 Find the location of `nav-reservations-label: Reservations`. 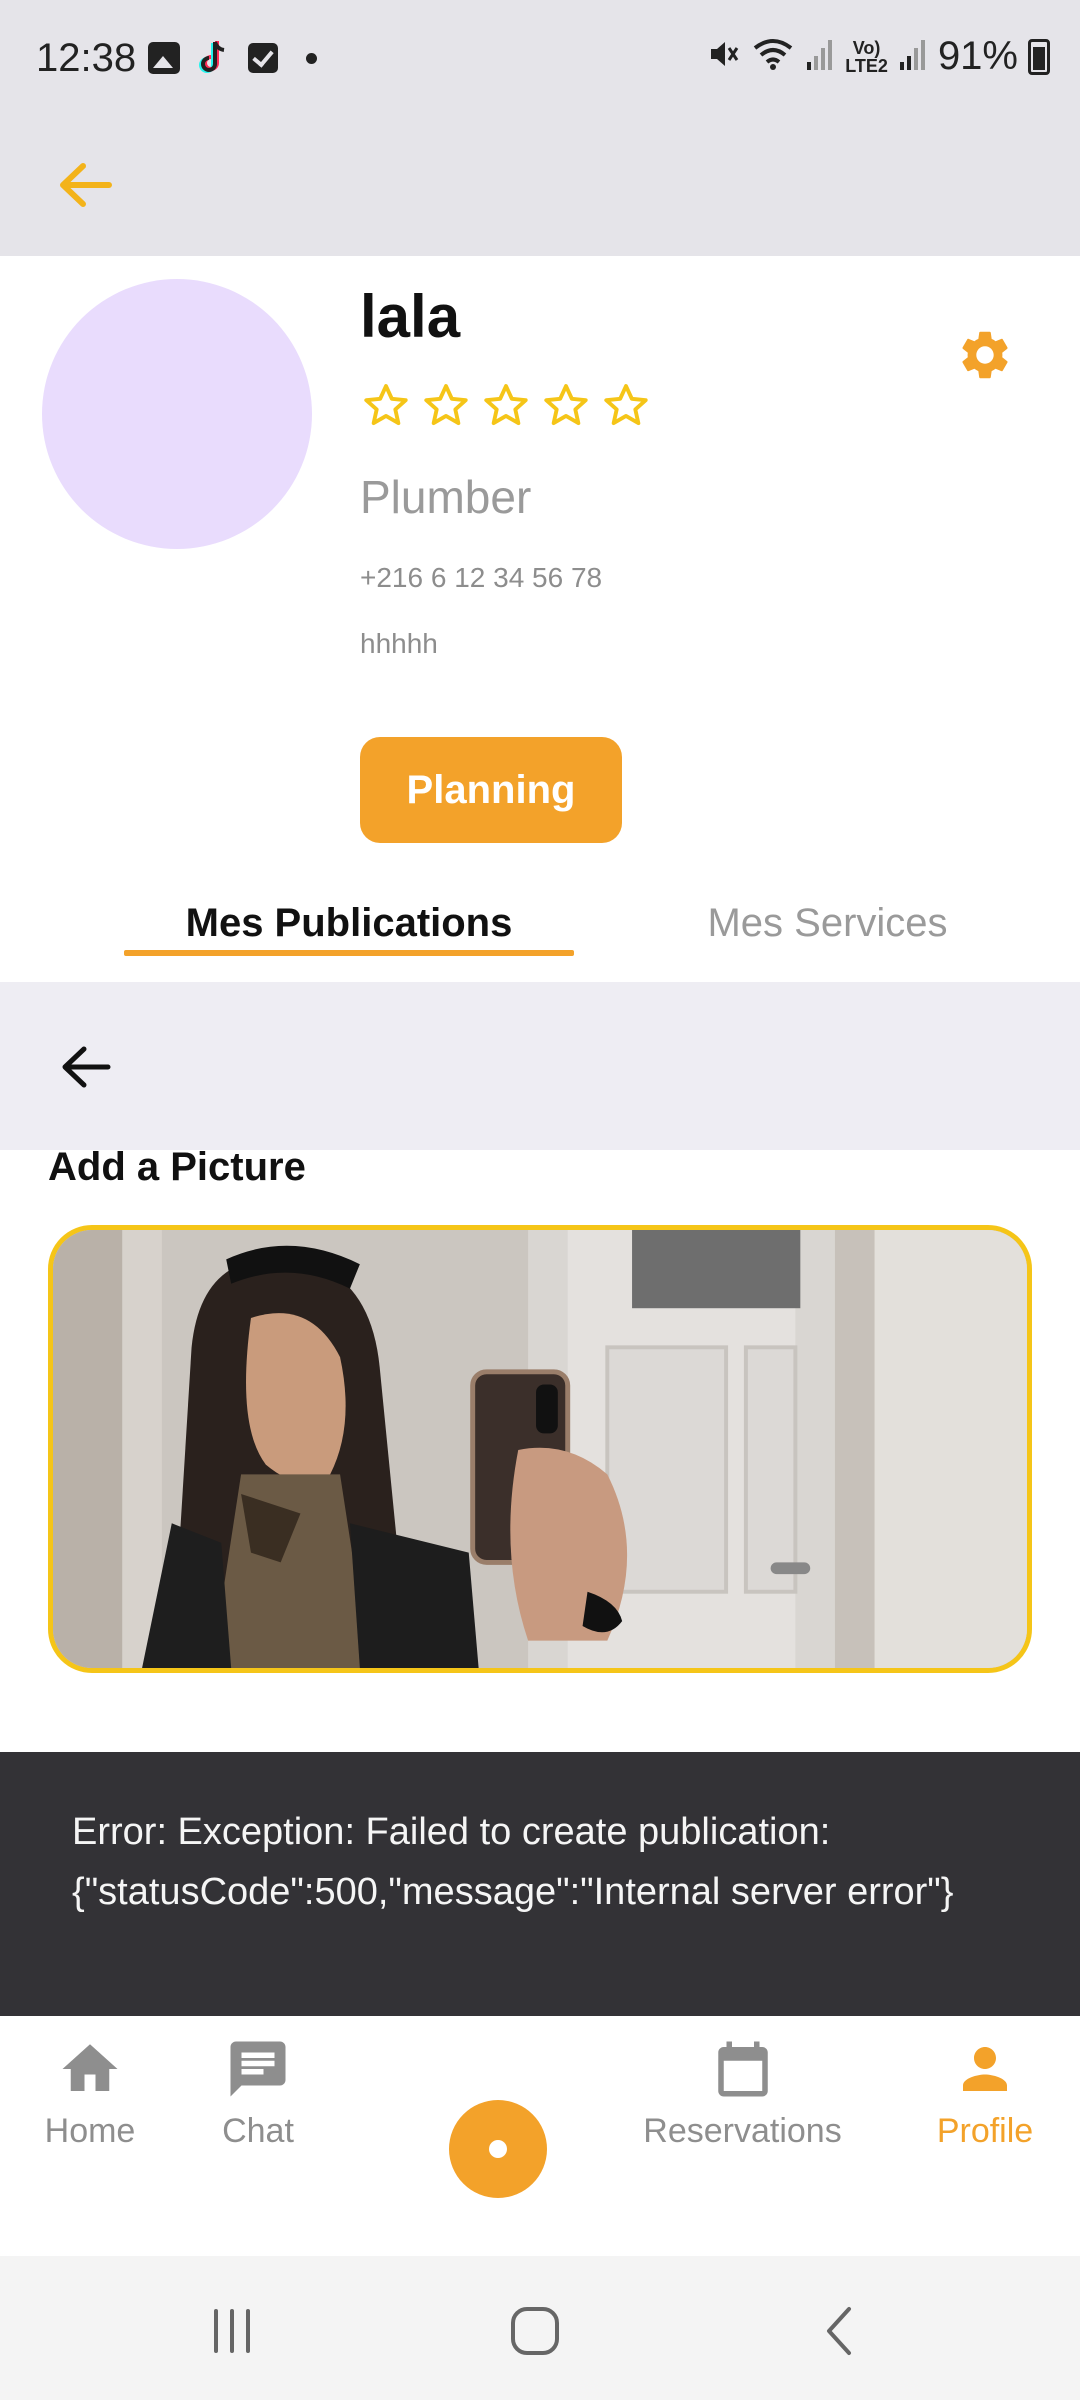

nav-reservations-label: Reservations is located at coordinates (742, 2131).